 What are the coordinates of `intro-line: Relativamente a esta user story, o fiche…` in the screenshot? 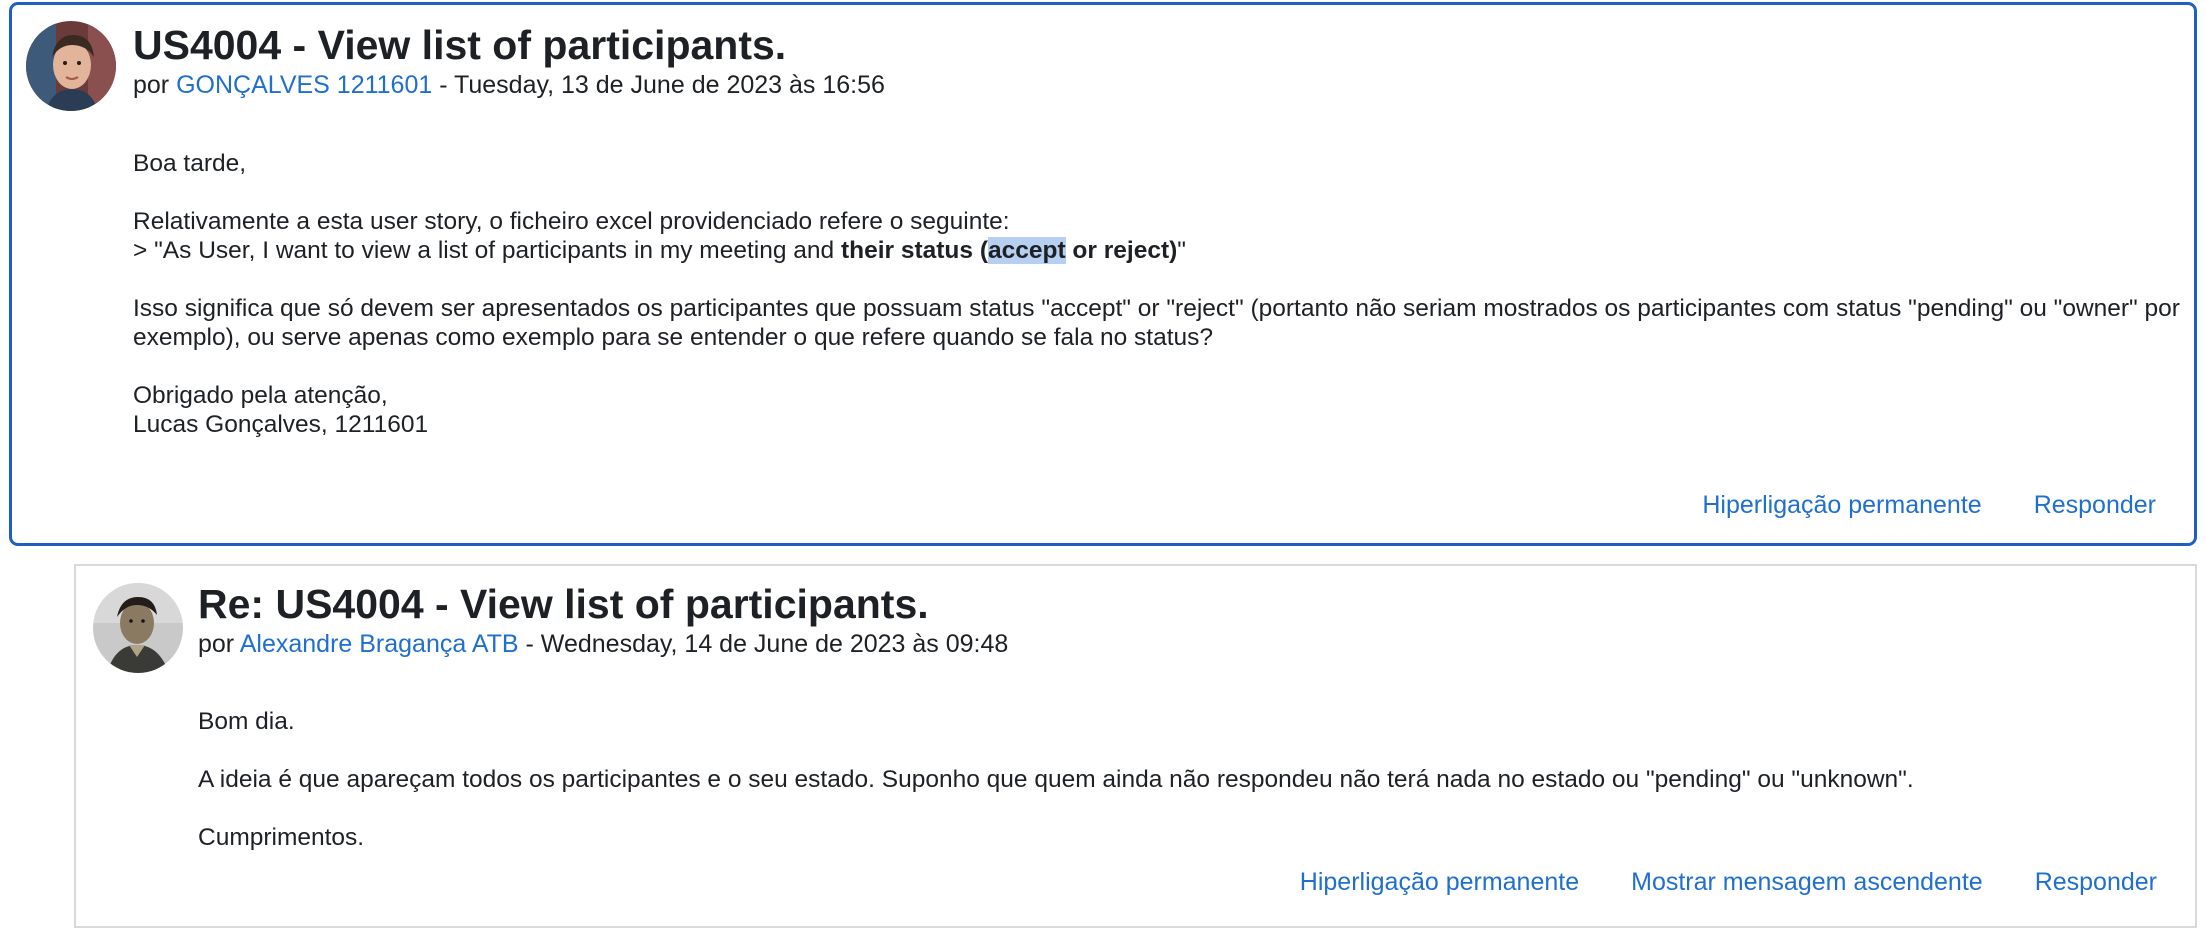 It's located at (571, 221).